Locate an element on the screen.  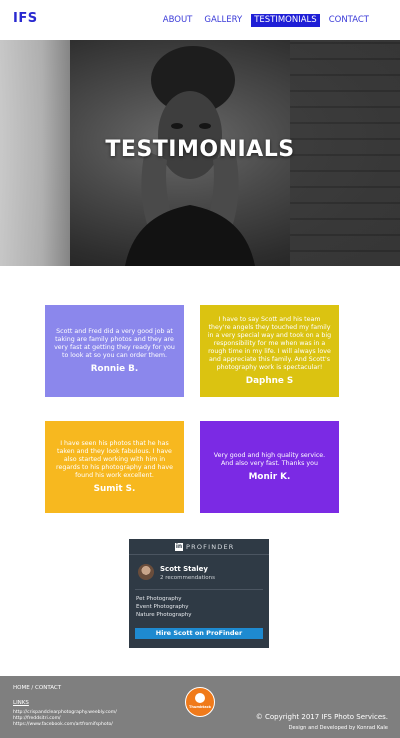
copyright-text: © Copyright 2017 IFS Photo Services. is located at coordinates (321, 717).